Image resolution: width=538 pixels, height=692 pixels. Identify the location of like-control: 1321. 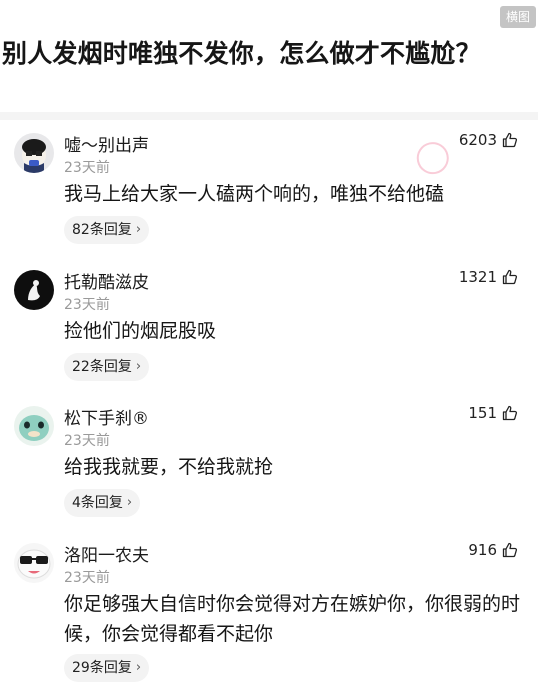
(488, 277).